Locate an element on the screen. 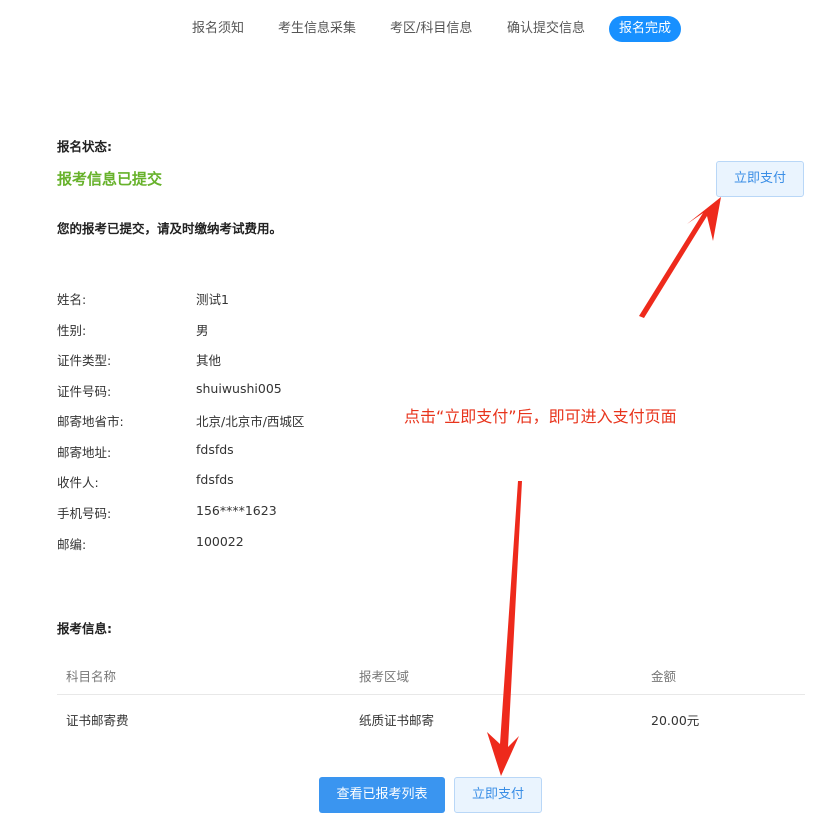 The height and width of the screenshot is (832, 840). exam-info-heading: 报考信息: is located at coordinates (84, 628).